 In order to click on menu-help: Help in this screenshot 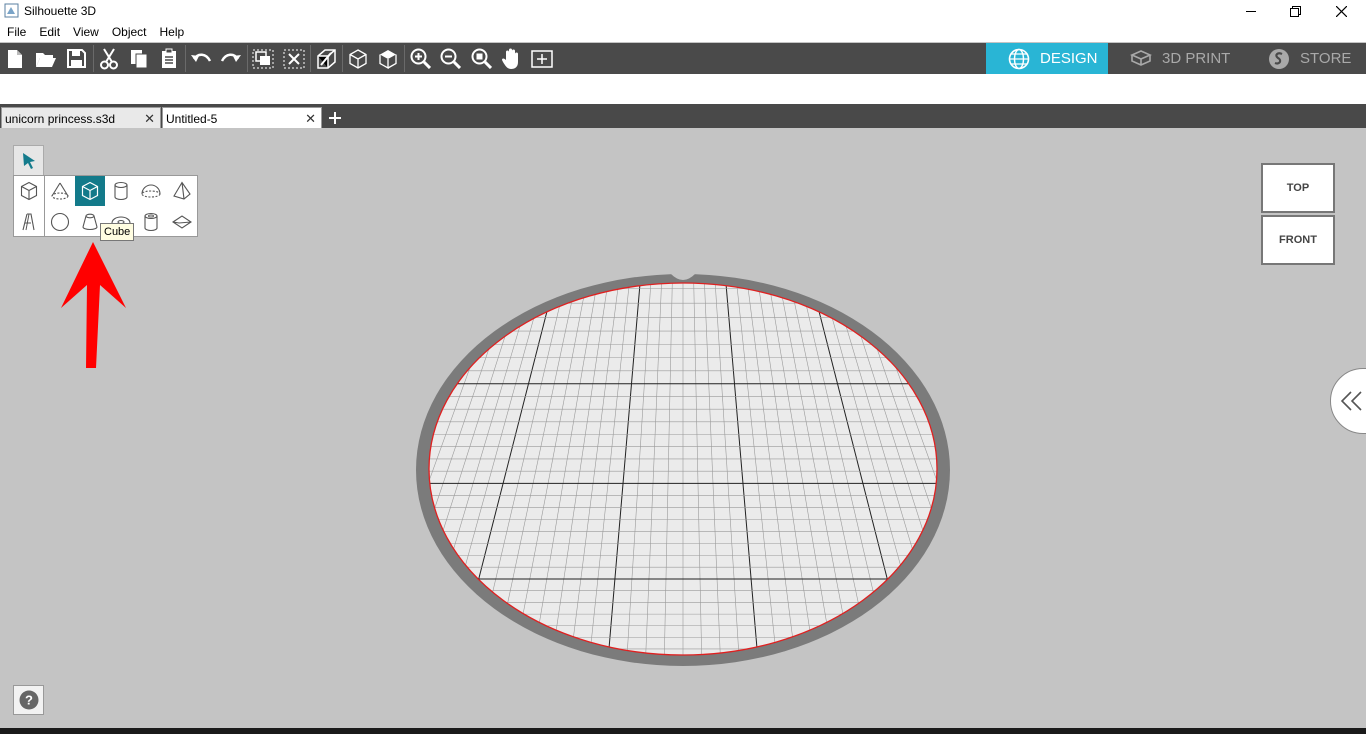, I will do `click(172, 32)`.